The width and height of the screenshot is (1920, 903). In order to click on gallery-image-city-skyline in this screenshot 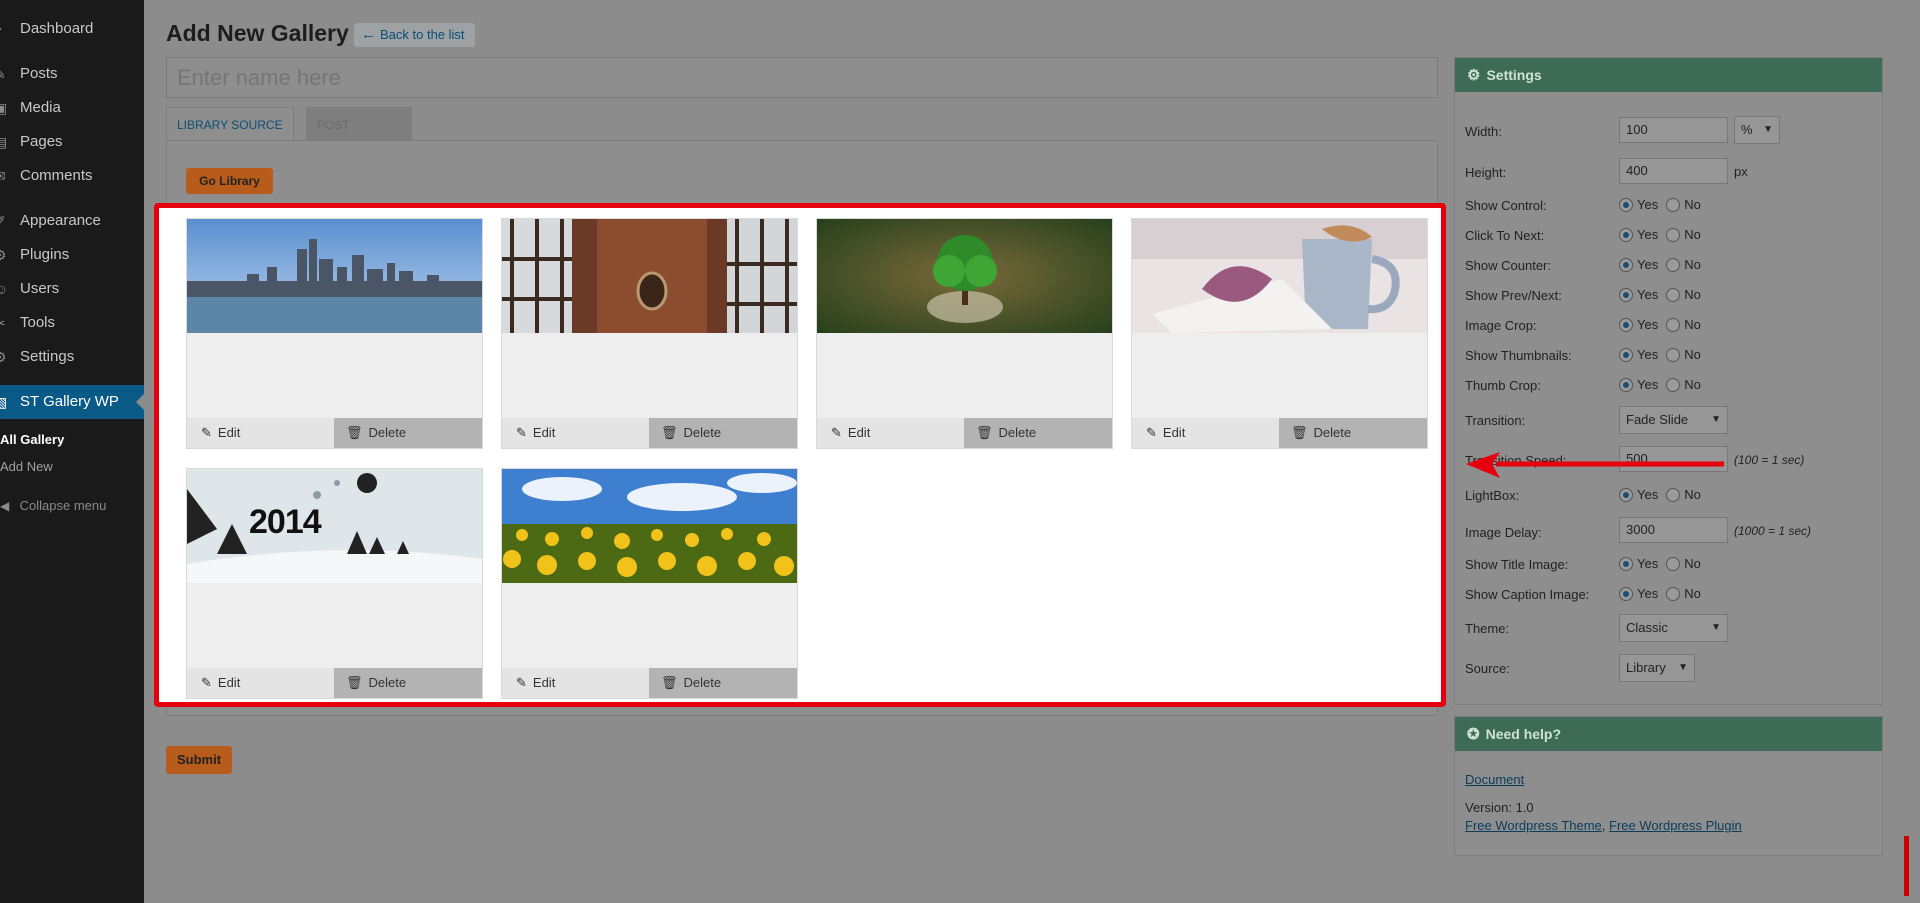, I will do `click(334, 276)`.